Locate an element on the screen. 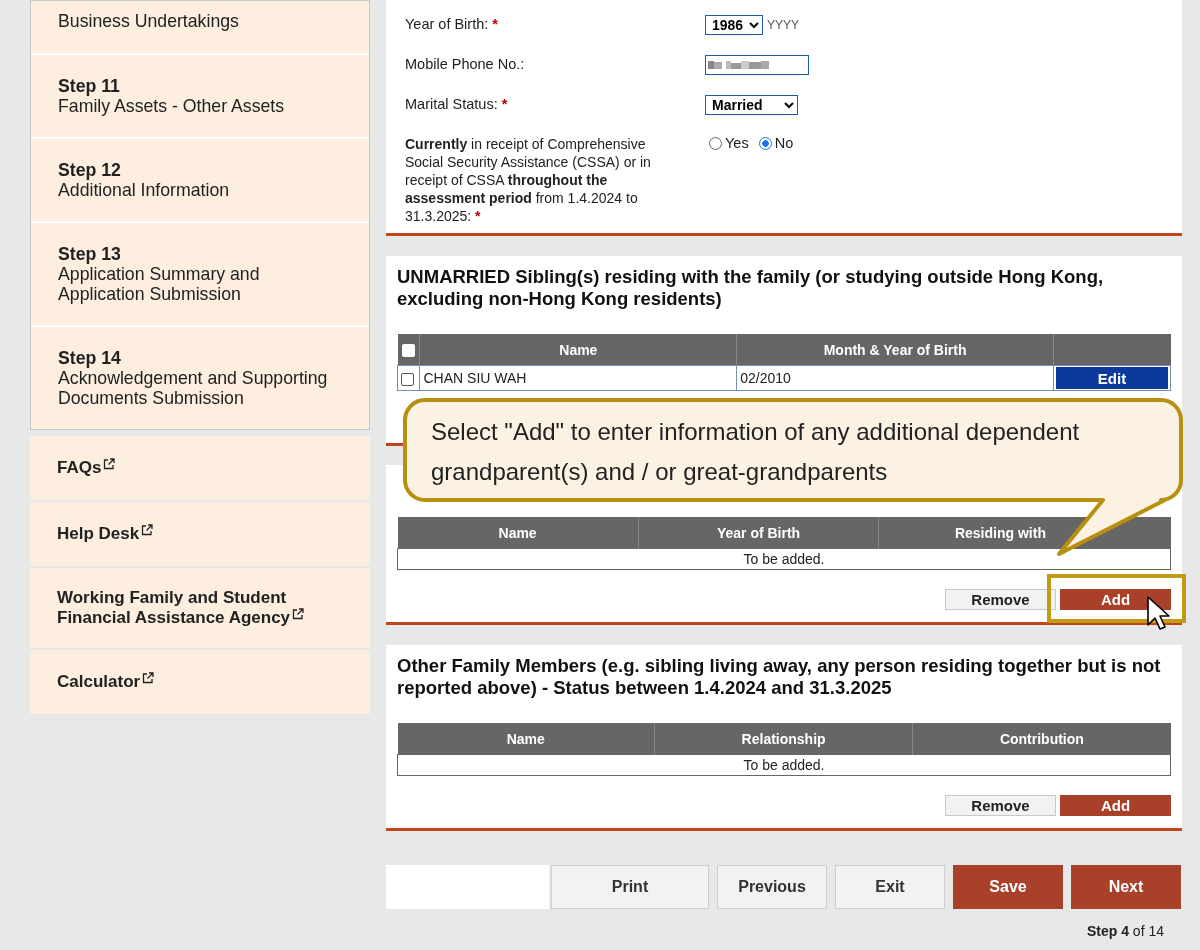  nav-button: Save is located at coordinates (1008, 887).